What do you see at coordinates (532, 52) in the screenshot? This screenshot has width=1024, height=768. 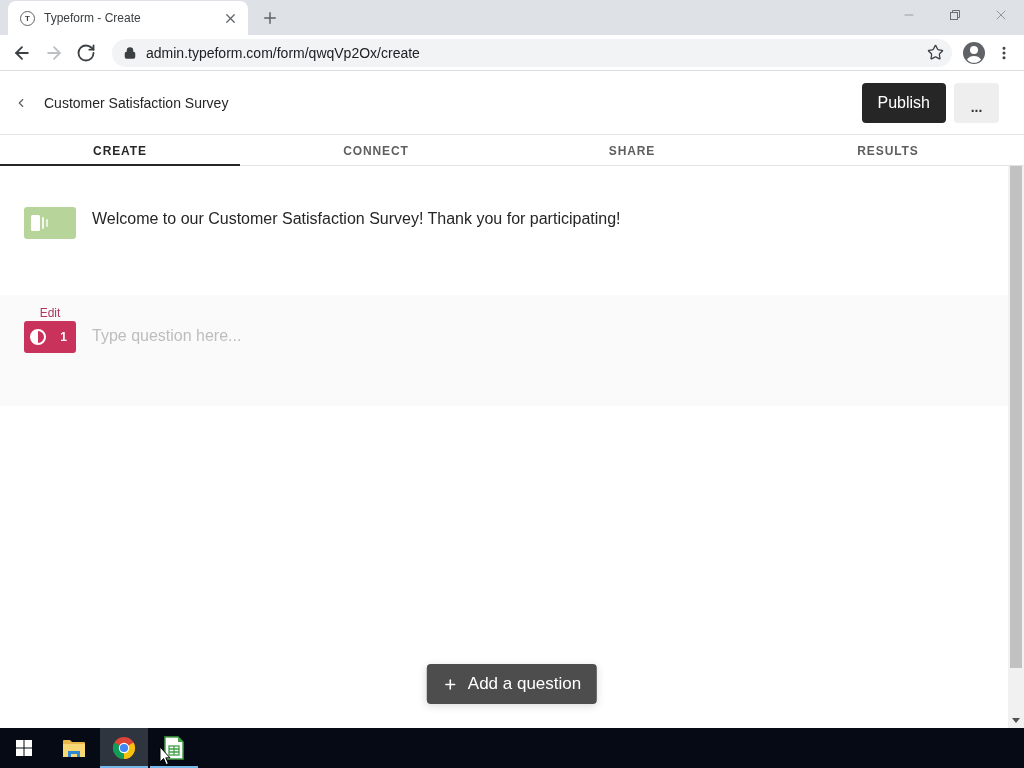 I see `address-bar: admin.typeform.com/form/qwqVp2Ox/create` at bounding box center [532, 52].